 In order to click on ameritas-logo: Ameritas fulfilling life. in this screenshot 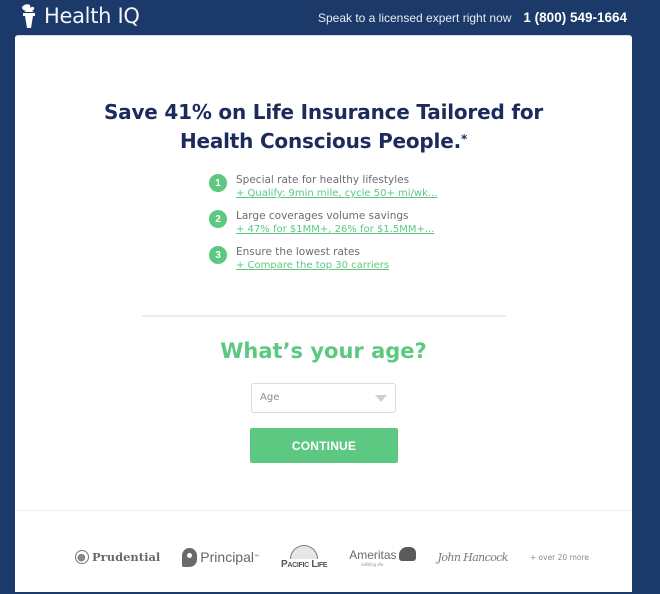, I will do `click(382, 557)`.